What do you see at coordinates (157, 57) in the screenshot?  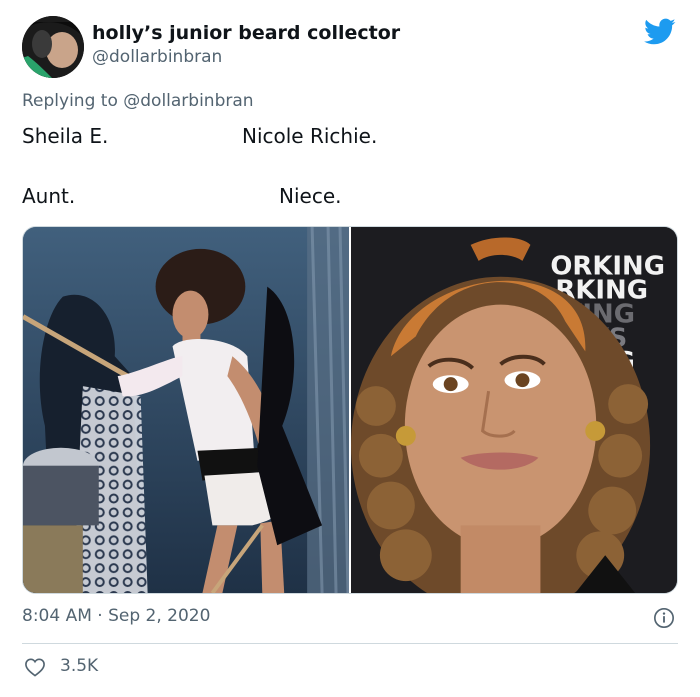 I see `user-handle: @dollarbinbran` at bounding box center [157, 57].